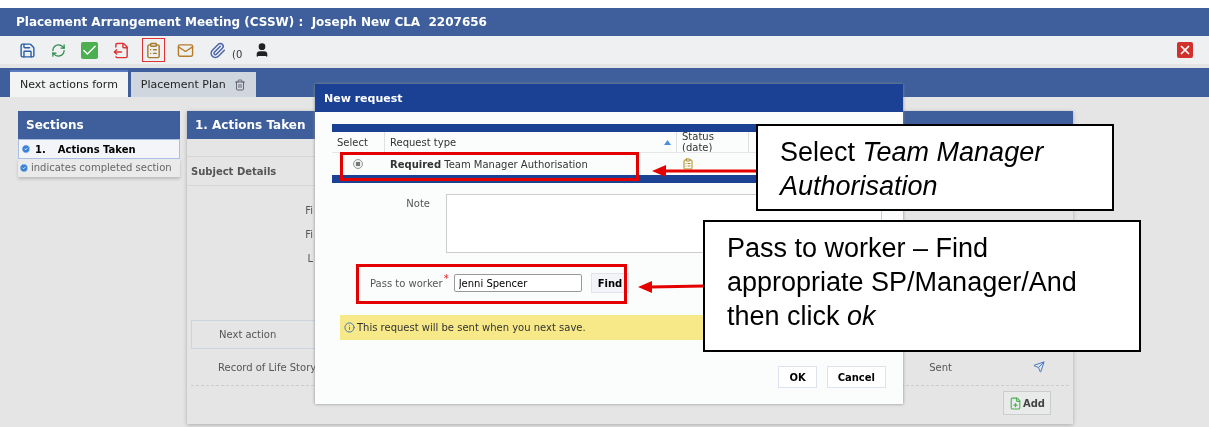 The width and height of the screenshot is (1209, 427). What do you see at coordinates (406, 283) in the screenshot?
I see `worker-label: Pass to worker` at bounding box center [406, 283].